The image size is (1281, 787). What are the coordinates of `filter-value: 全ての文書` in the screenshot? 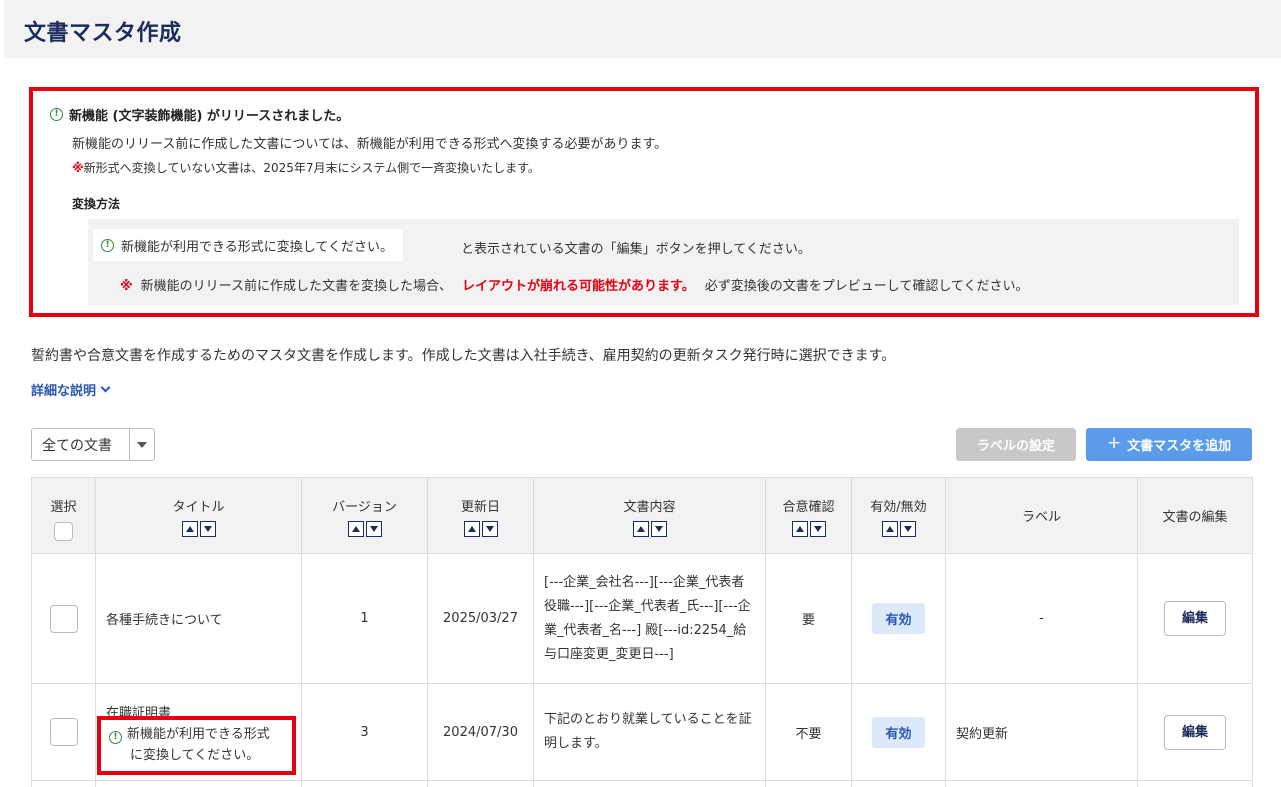 It's located at (77, 445).